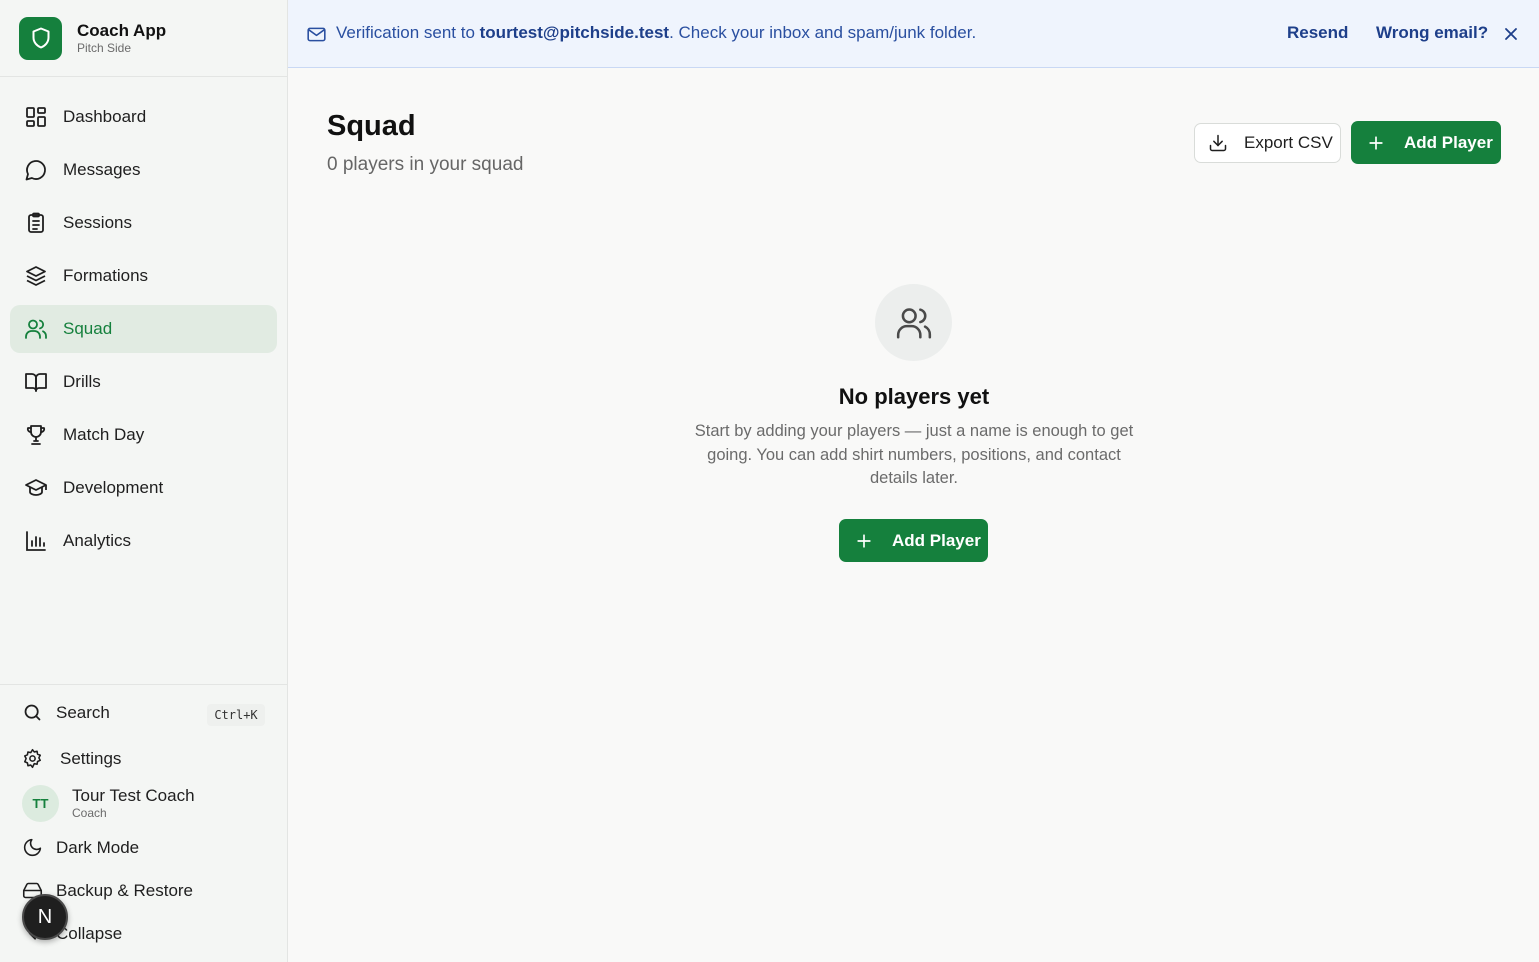 This screenshot has height=962, width=1539. I want to click on trophy-icon, so click(36, 435).